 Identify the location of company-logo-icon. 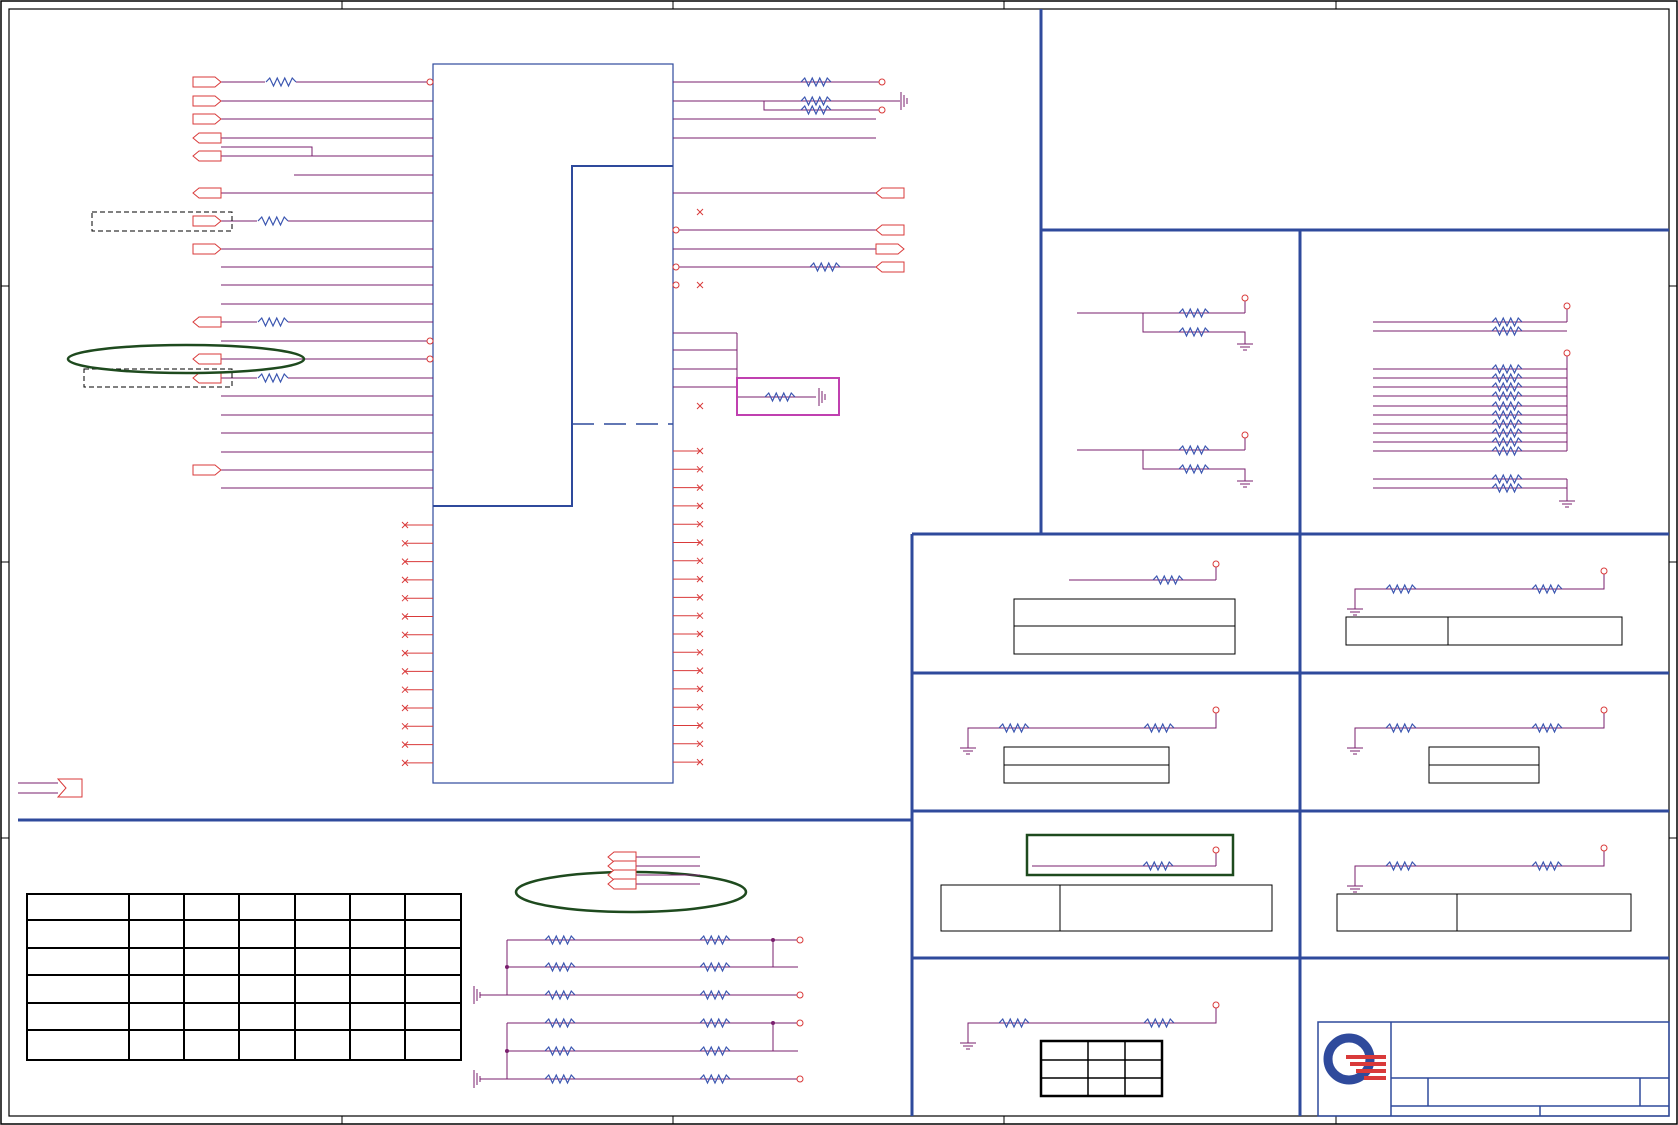
(1354, 1059).